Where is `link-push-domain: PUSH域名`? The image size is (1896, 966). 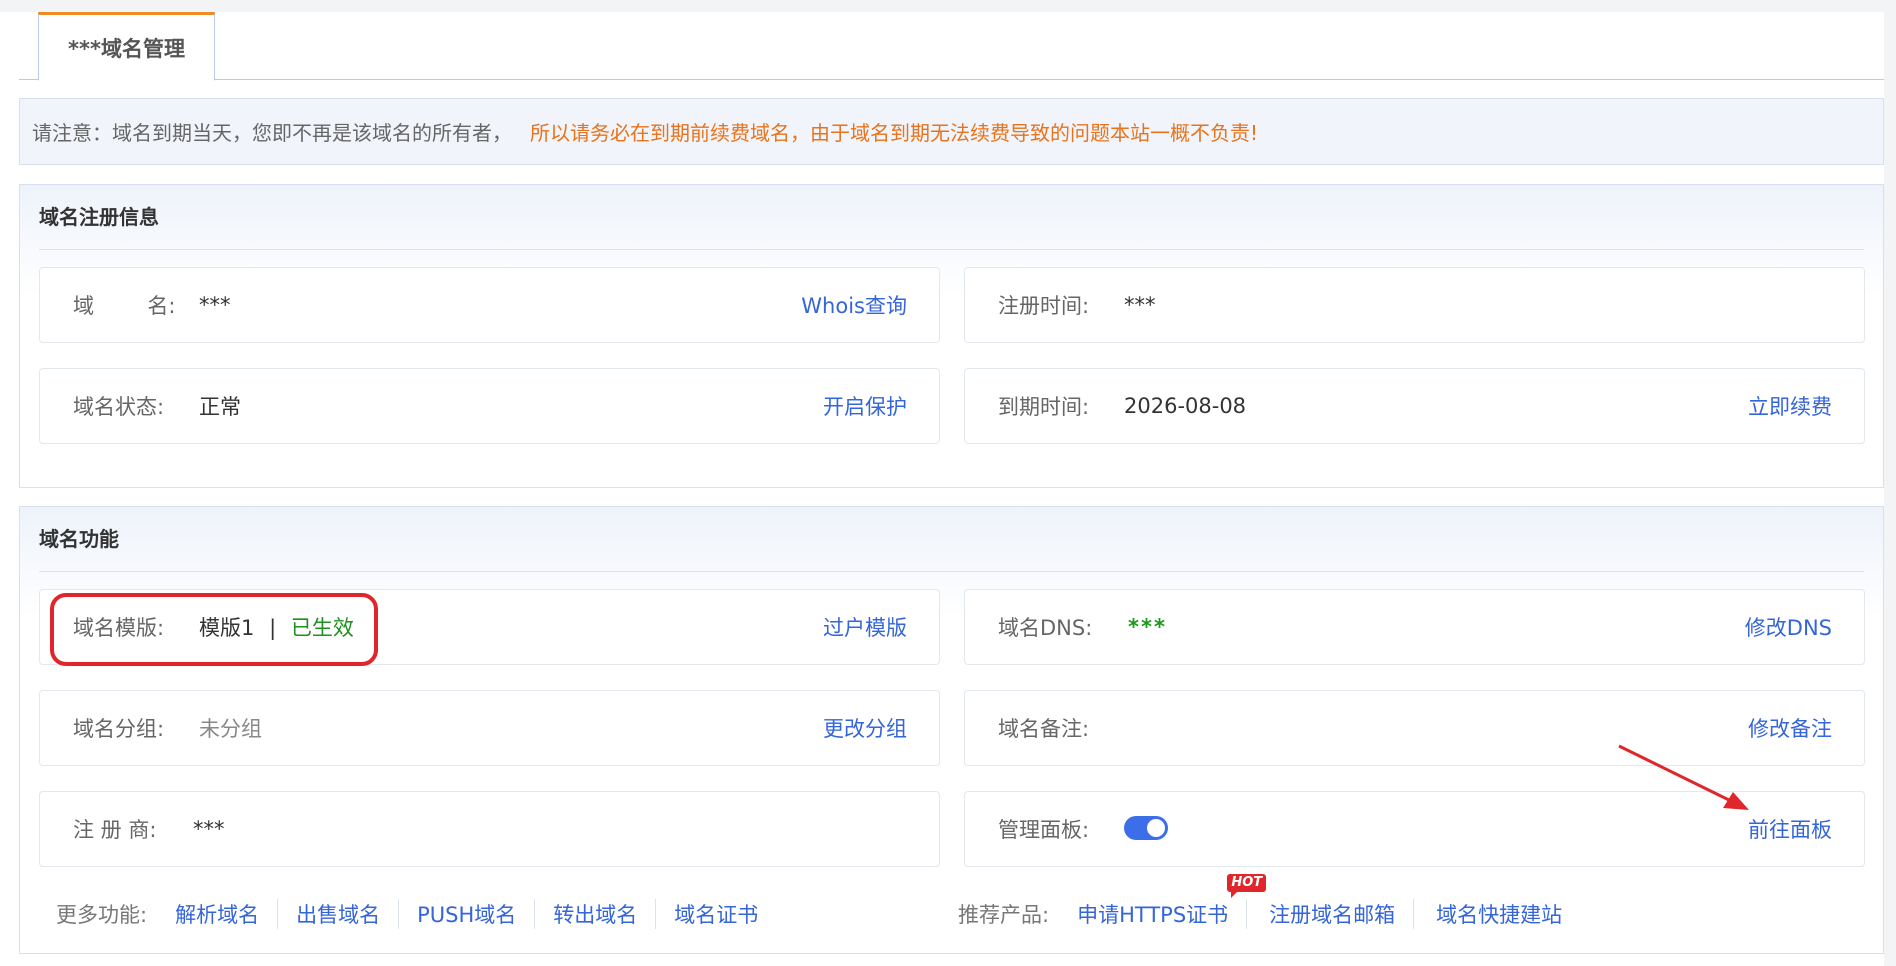 link-push-domain: PUSH域名 is located at coordinates (466, 914).